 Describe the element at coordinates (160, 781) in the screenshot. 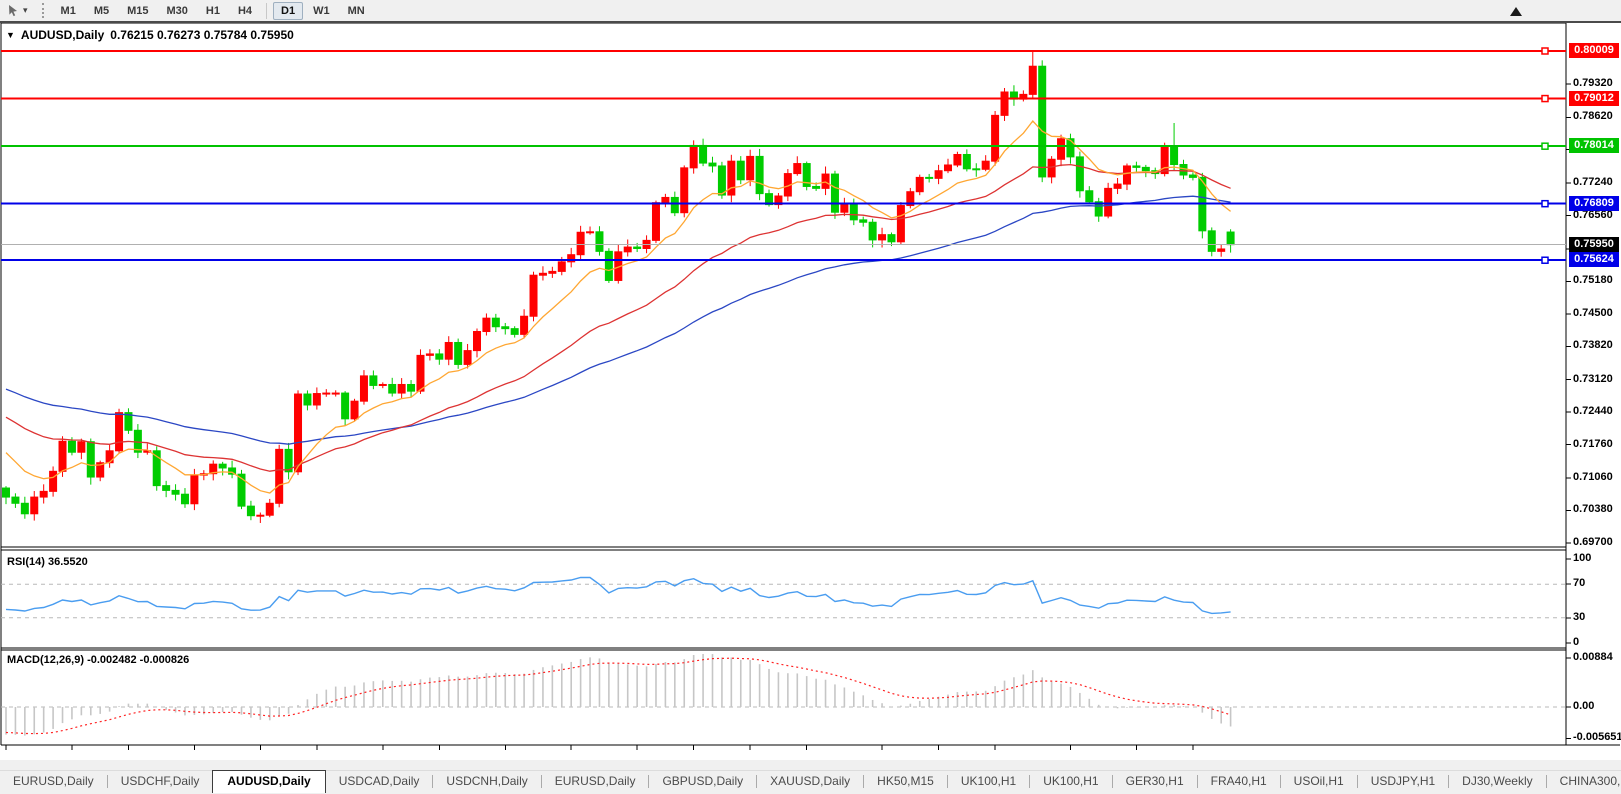

I see `chart-tab-usdchf-daily: USDCHF,Daily` at that location.